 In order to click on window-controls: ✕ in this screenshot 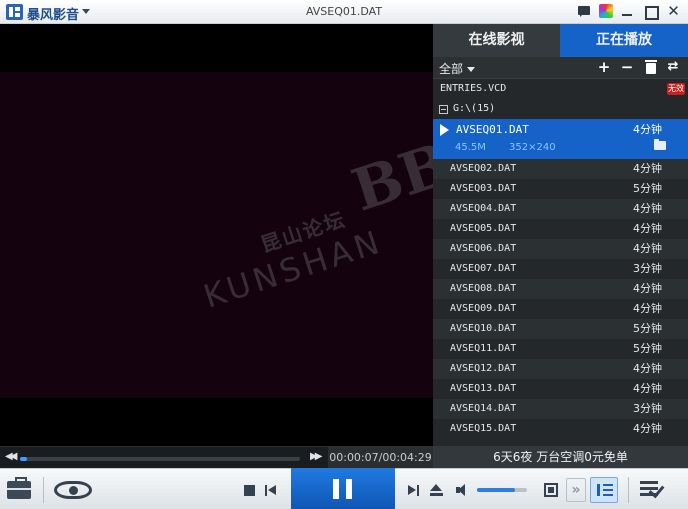, I will do `click(629, 11)`.